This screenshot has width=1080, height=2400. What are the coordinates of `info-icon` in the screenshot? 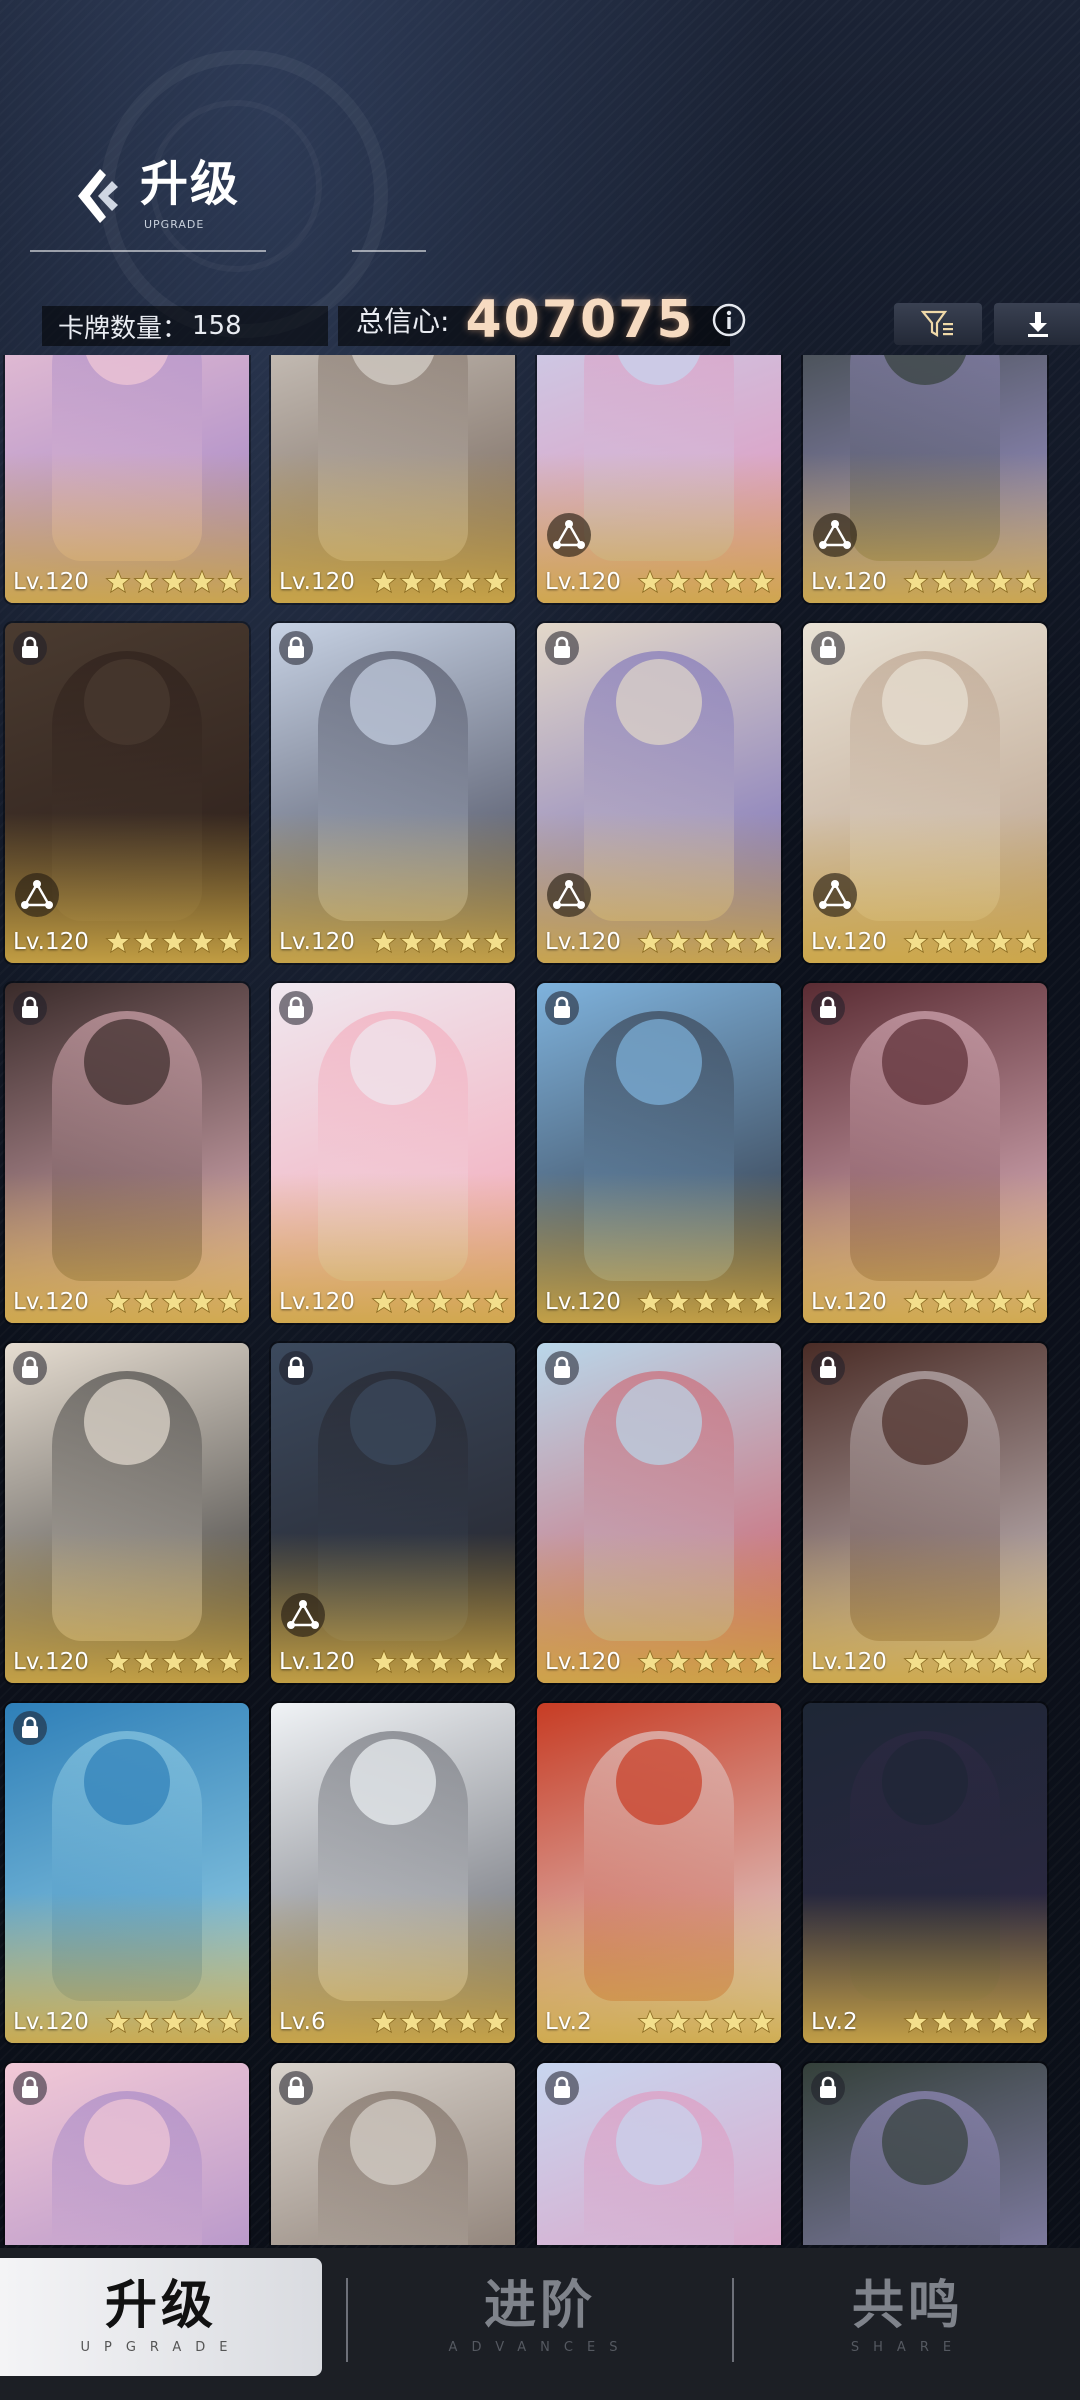 It's located at (729, 320).